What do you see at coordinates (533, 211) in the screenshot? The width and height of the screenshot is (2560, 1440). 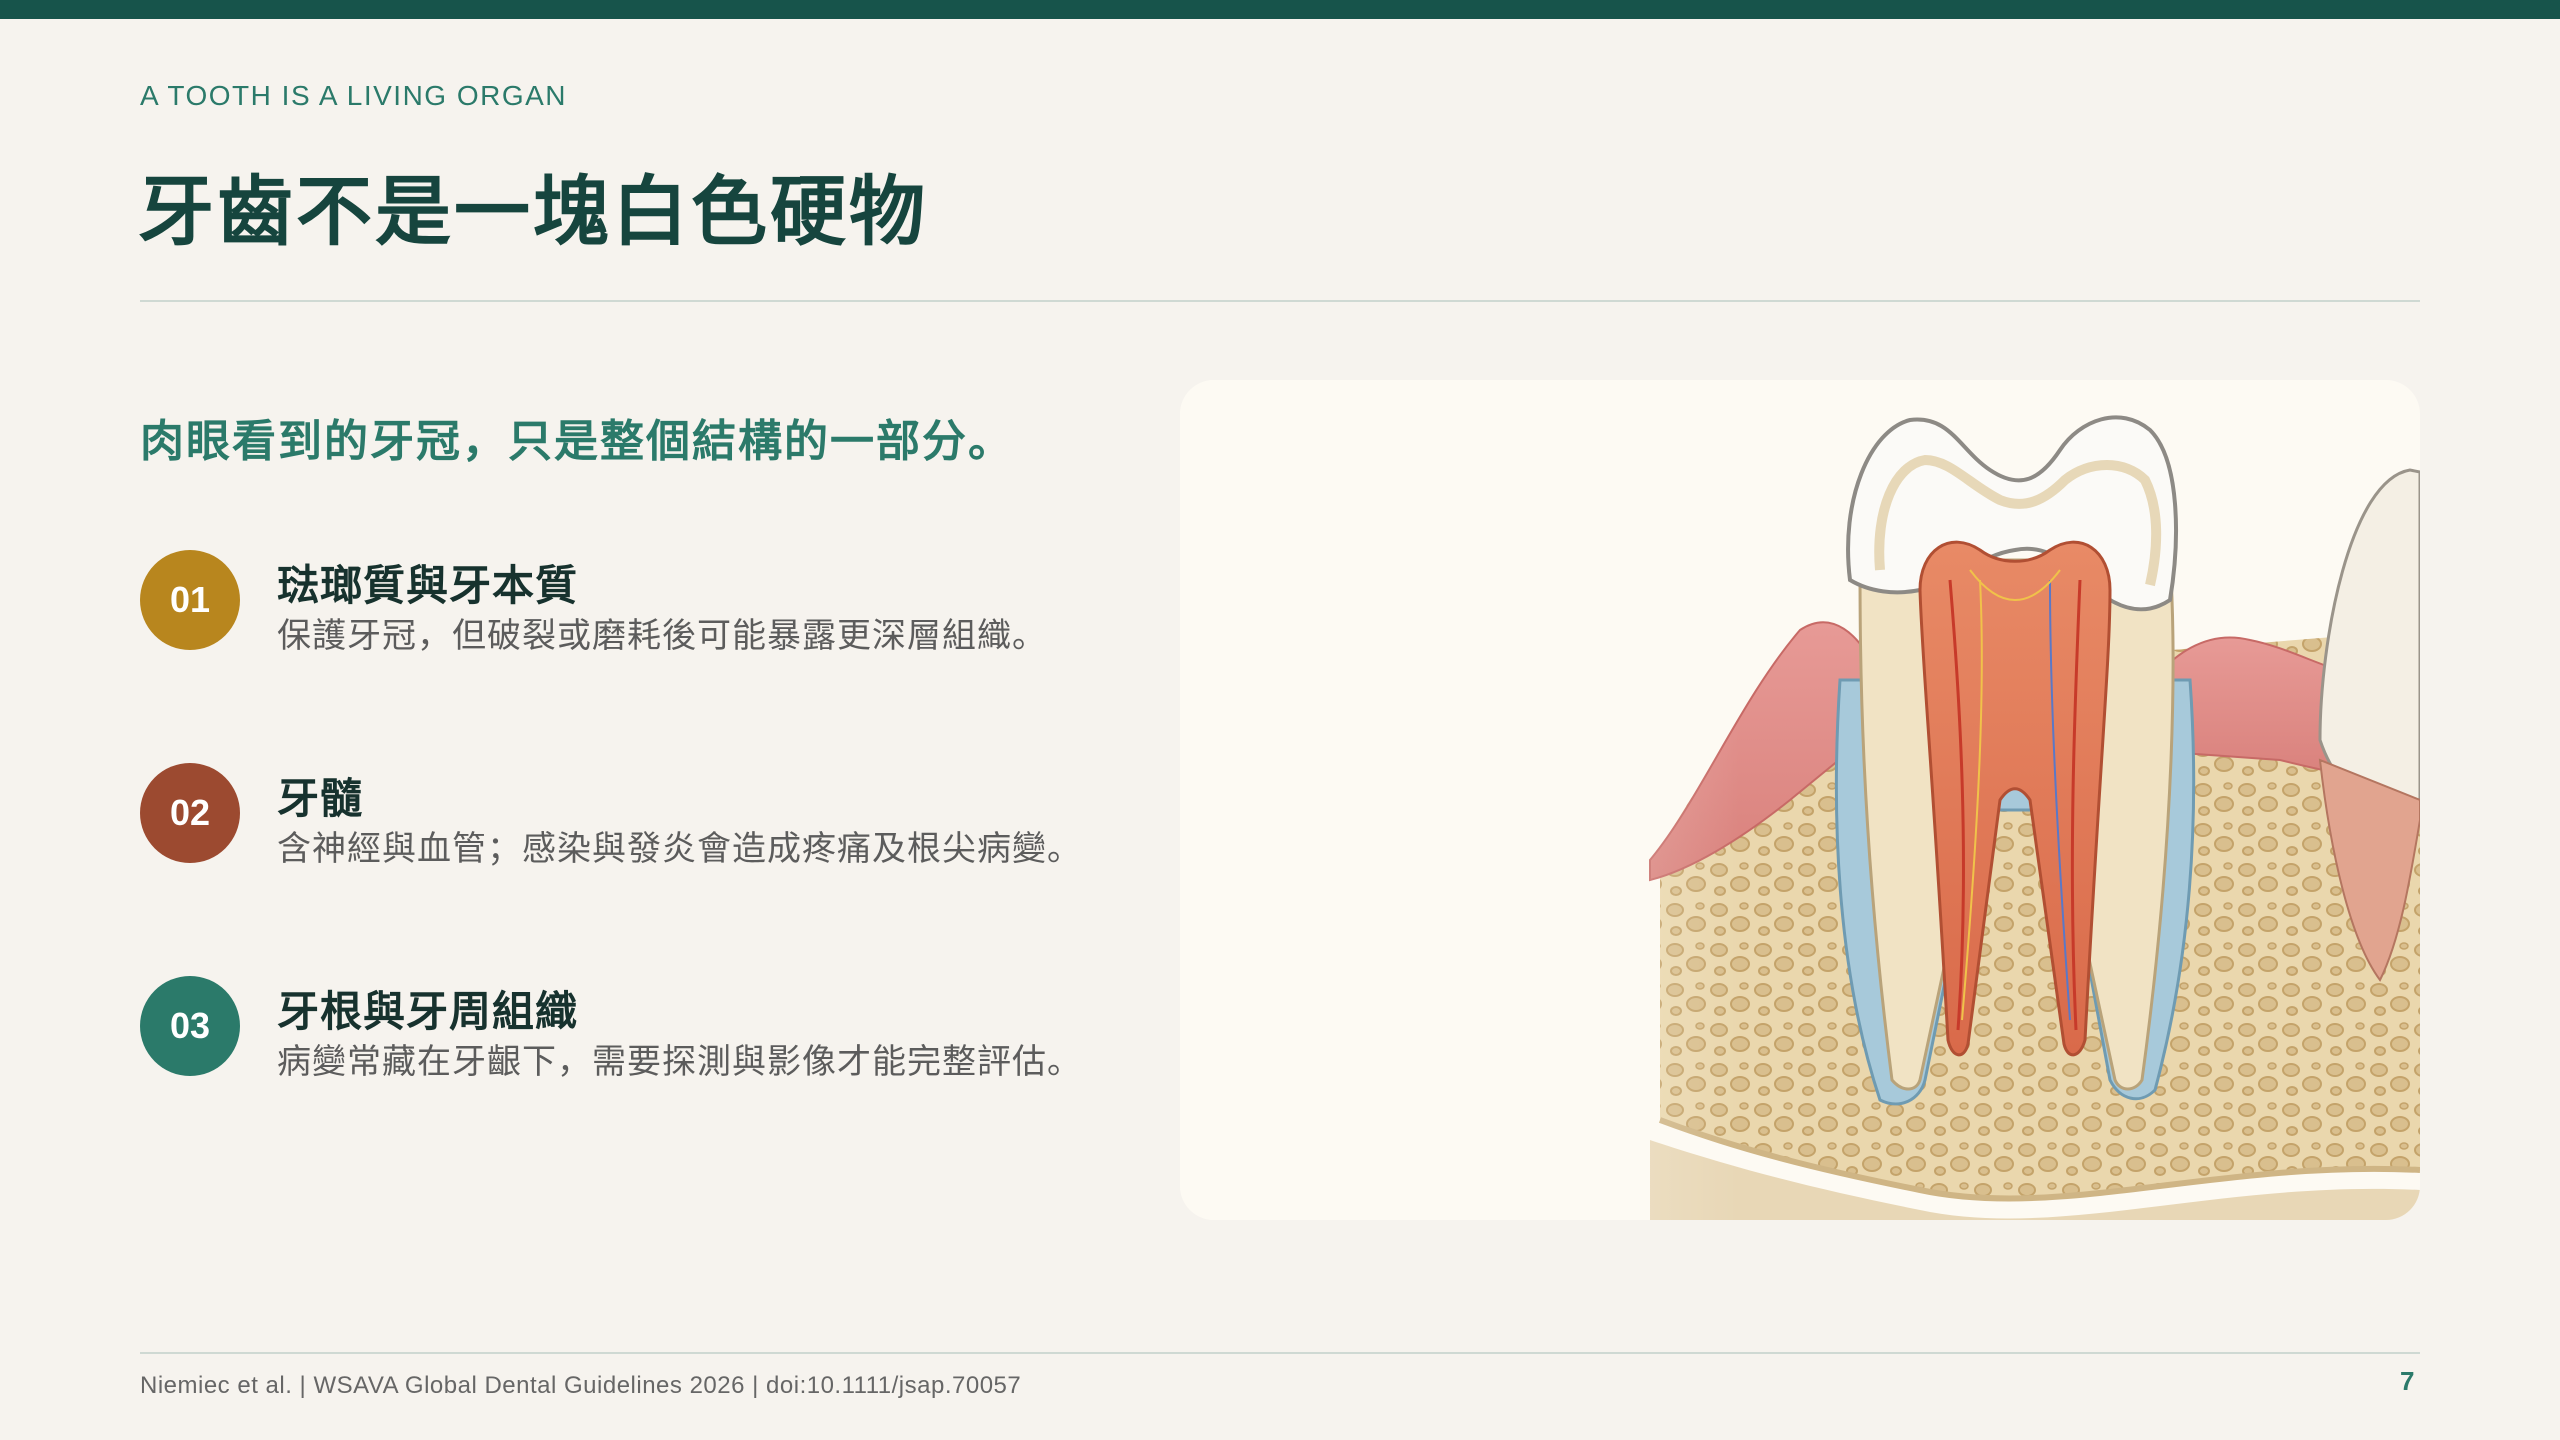 I see `slide-title: 牙齒不是一塊白色硬物` at bounding box center [533, 211].